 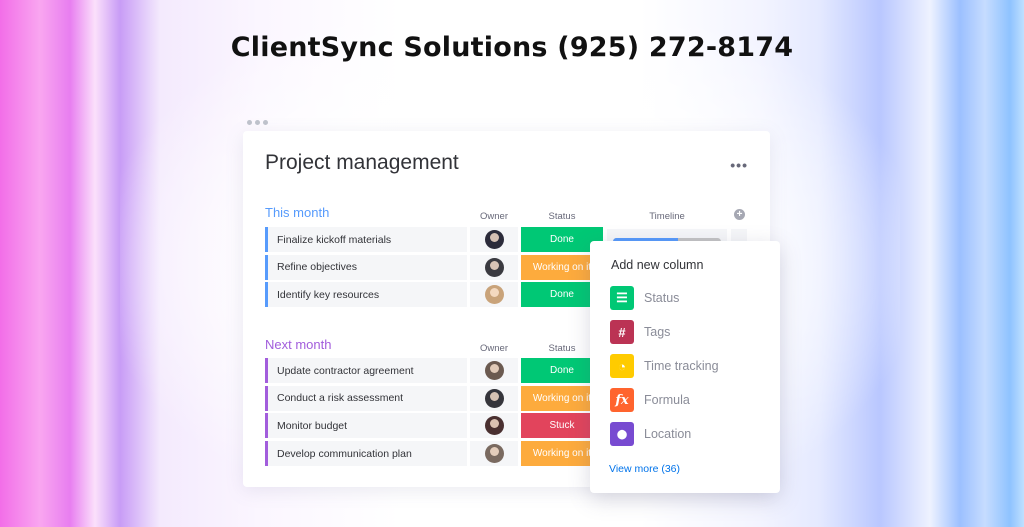 What do you see at coordinates (657, 265) in the screenshot?
I see `popup-title: Add new column` at bounding box center [657, 265].